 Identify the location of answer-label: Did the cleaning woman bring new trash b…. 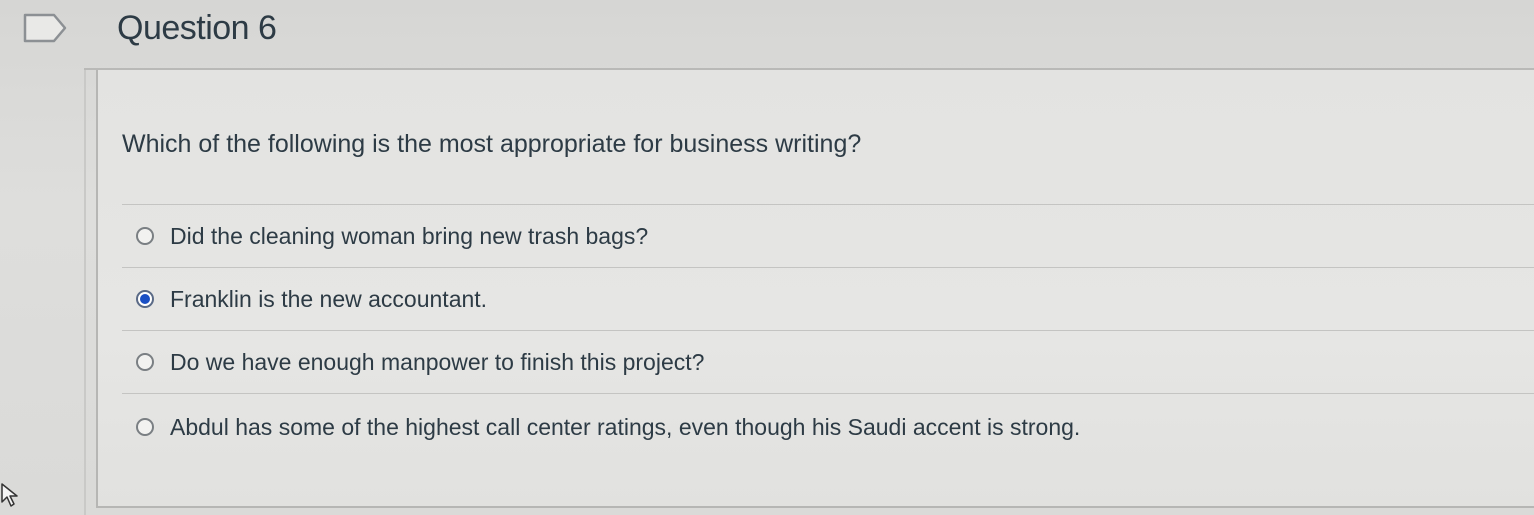
(409, 236).